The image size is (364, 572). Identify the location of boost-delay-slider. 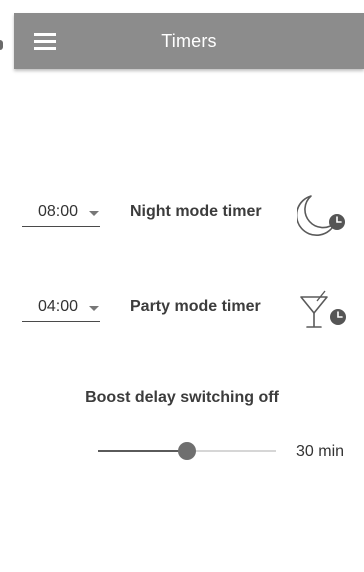
(187, 451).